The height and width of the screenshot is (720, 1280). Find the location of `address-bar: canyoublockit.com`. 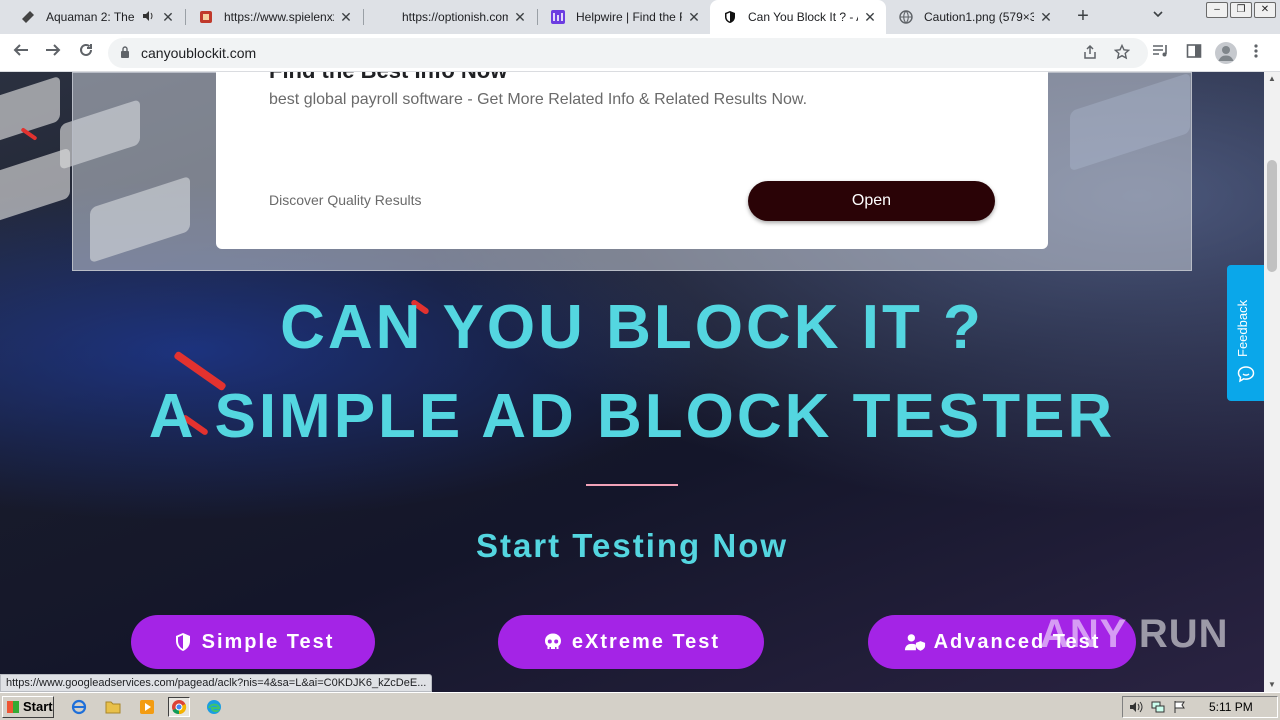

address-bar: canyoublockit.com is located at coordinates (628, 53).